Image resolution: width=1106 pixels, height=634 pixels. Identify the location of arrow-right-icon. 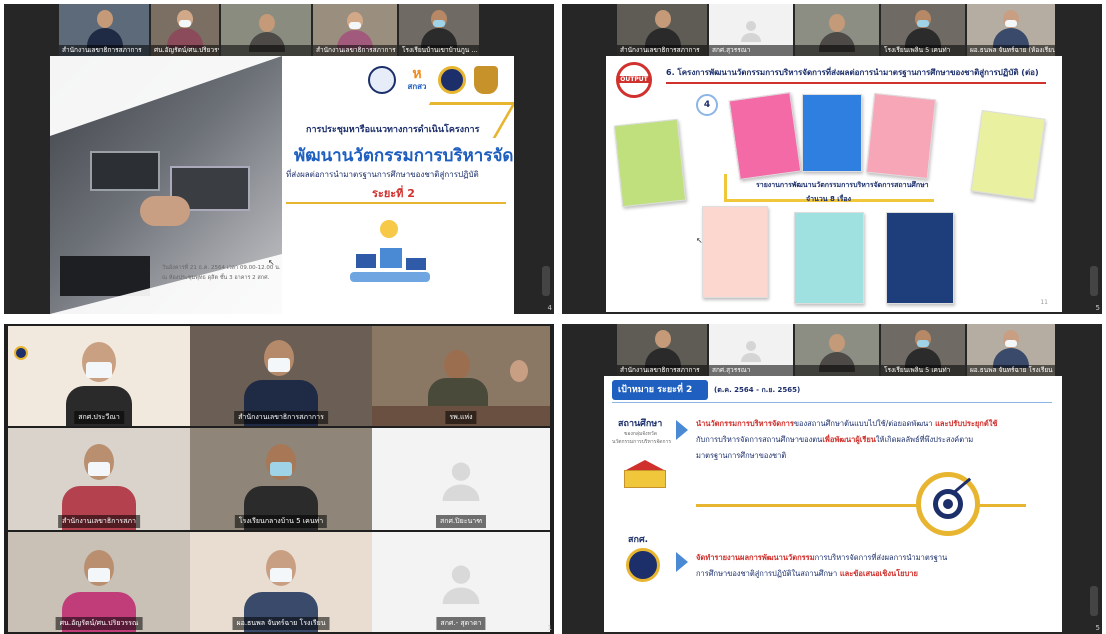
(682, 430).